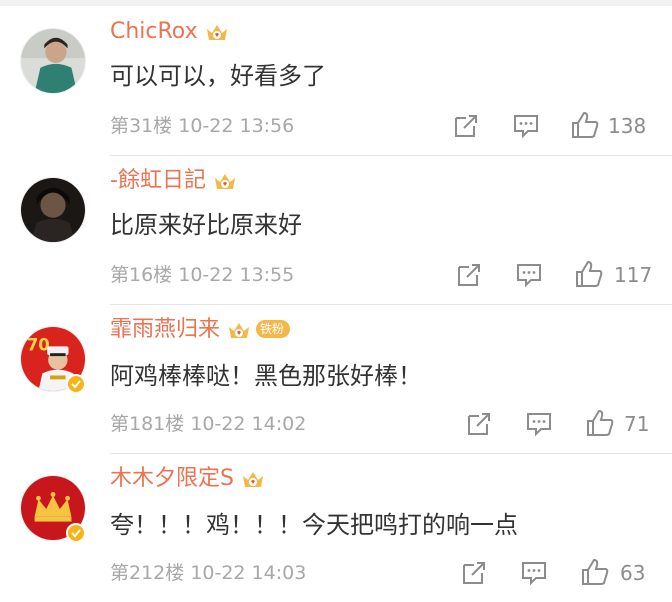 The height and width of the screenshot is (602, 672). I want to click on comment-meta: 第31楼 10-22 13:56, so click(202, 126).